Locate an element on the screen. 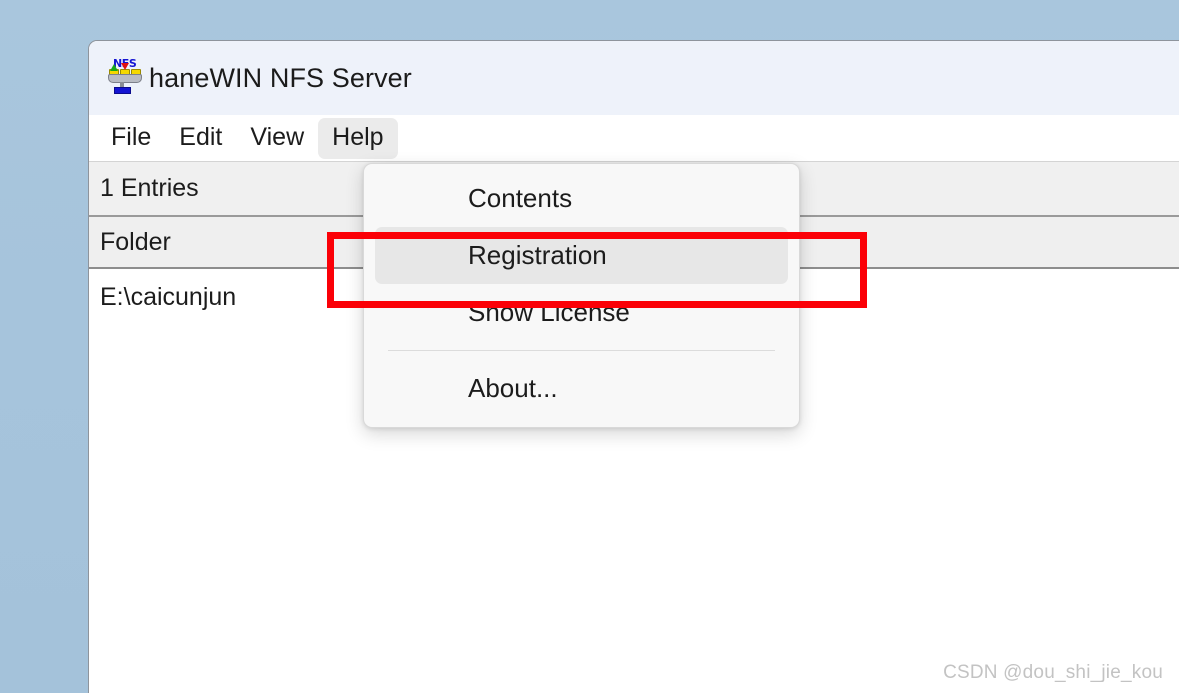  menu-item-help: Help is located at coordinates (358, 138).